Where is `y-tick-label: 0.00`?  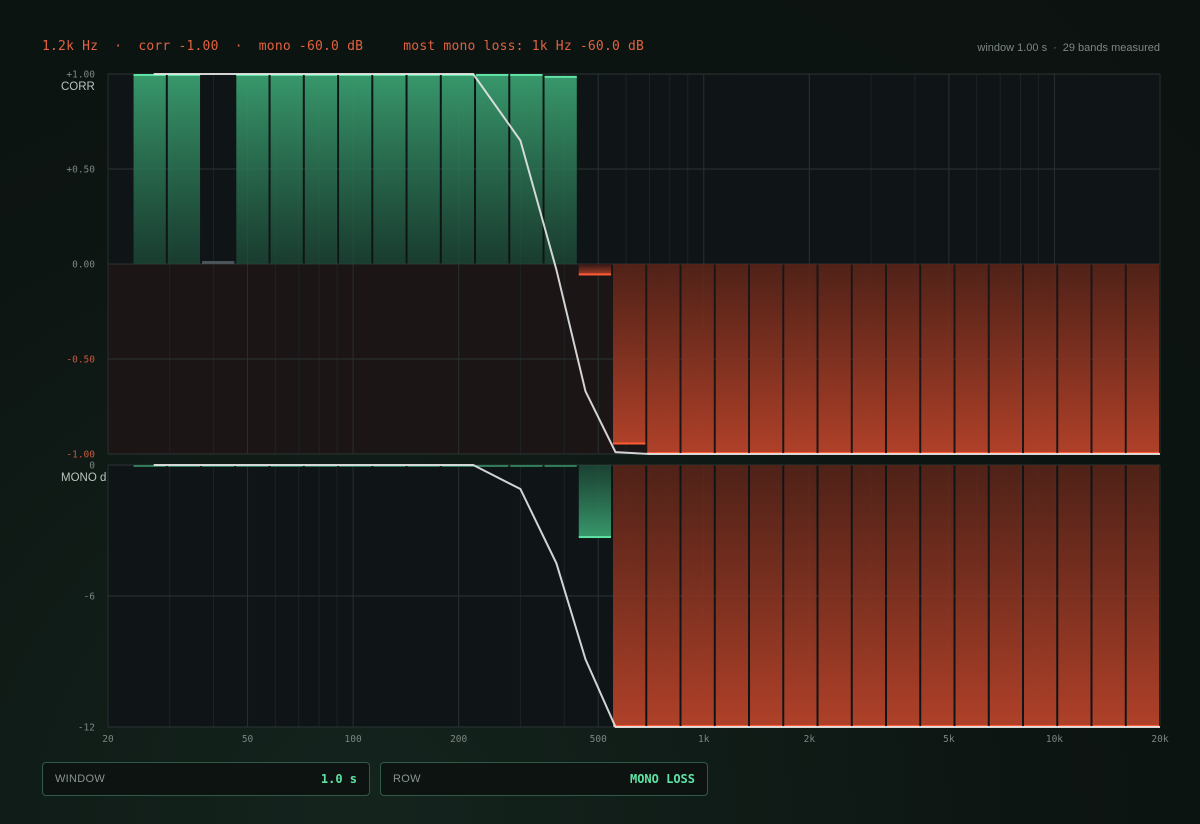 y-tick-label: 0.00 is located at coordinates (83, 265).